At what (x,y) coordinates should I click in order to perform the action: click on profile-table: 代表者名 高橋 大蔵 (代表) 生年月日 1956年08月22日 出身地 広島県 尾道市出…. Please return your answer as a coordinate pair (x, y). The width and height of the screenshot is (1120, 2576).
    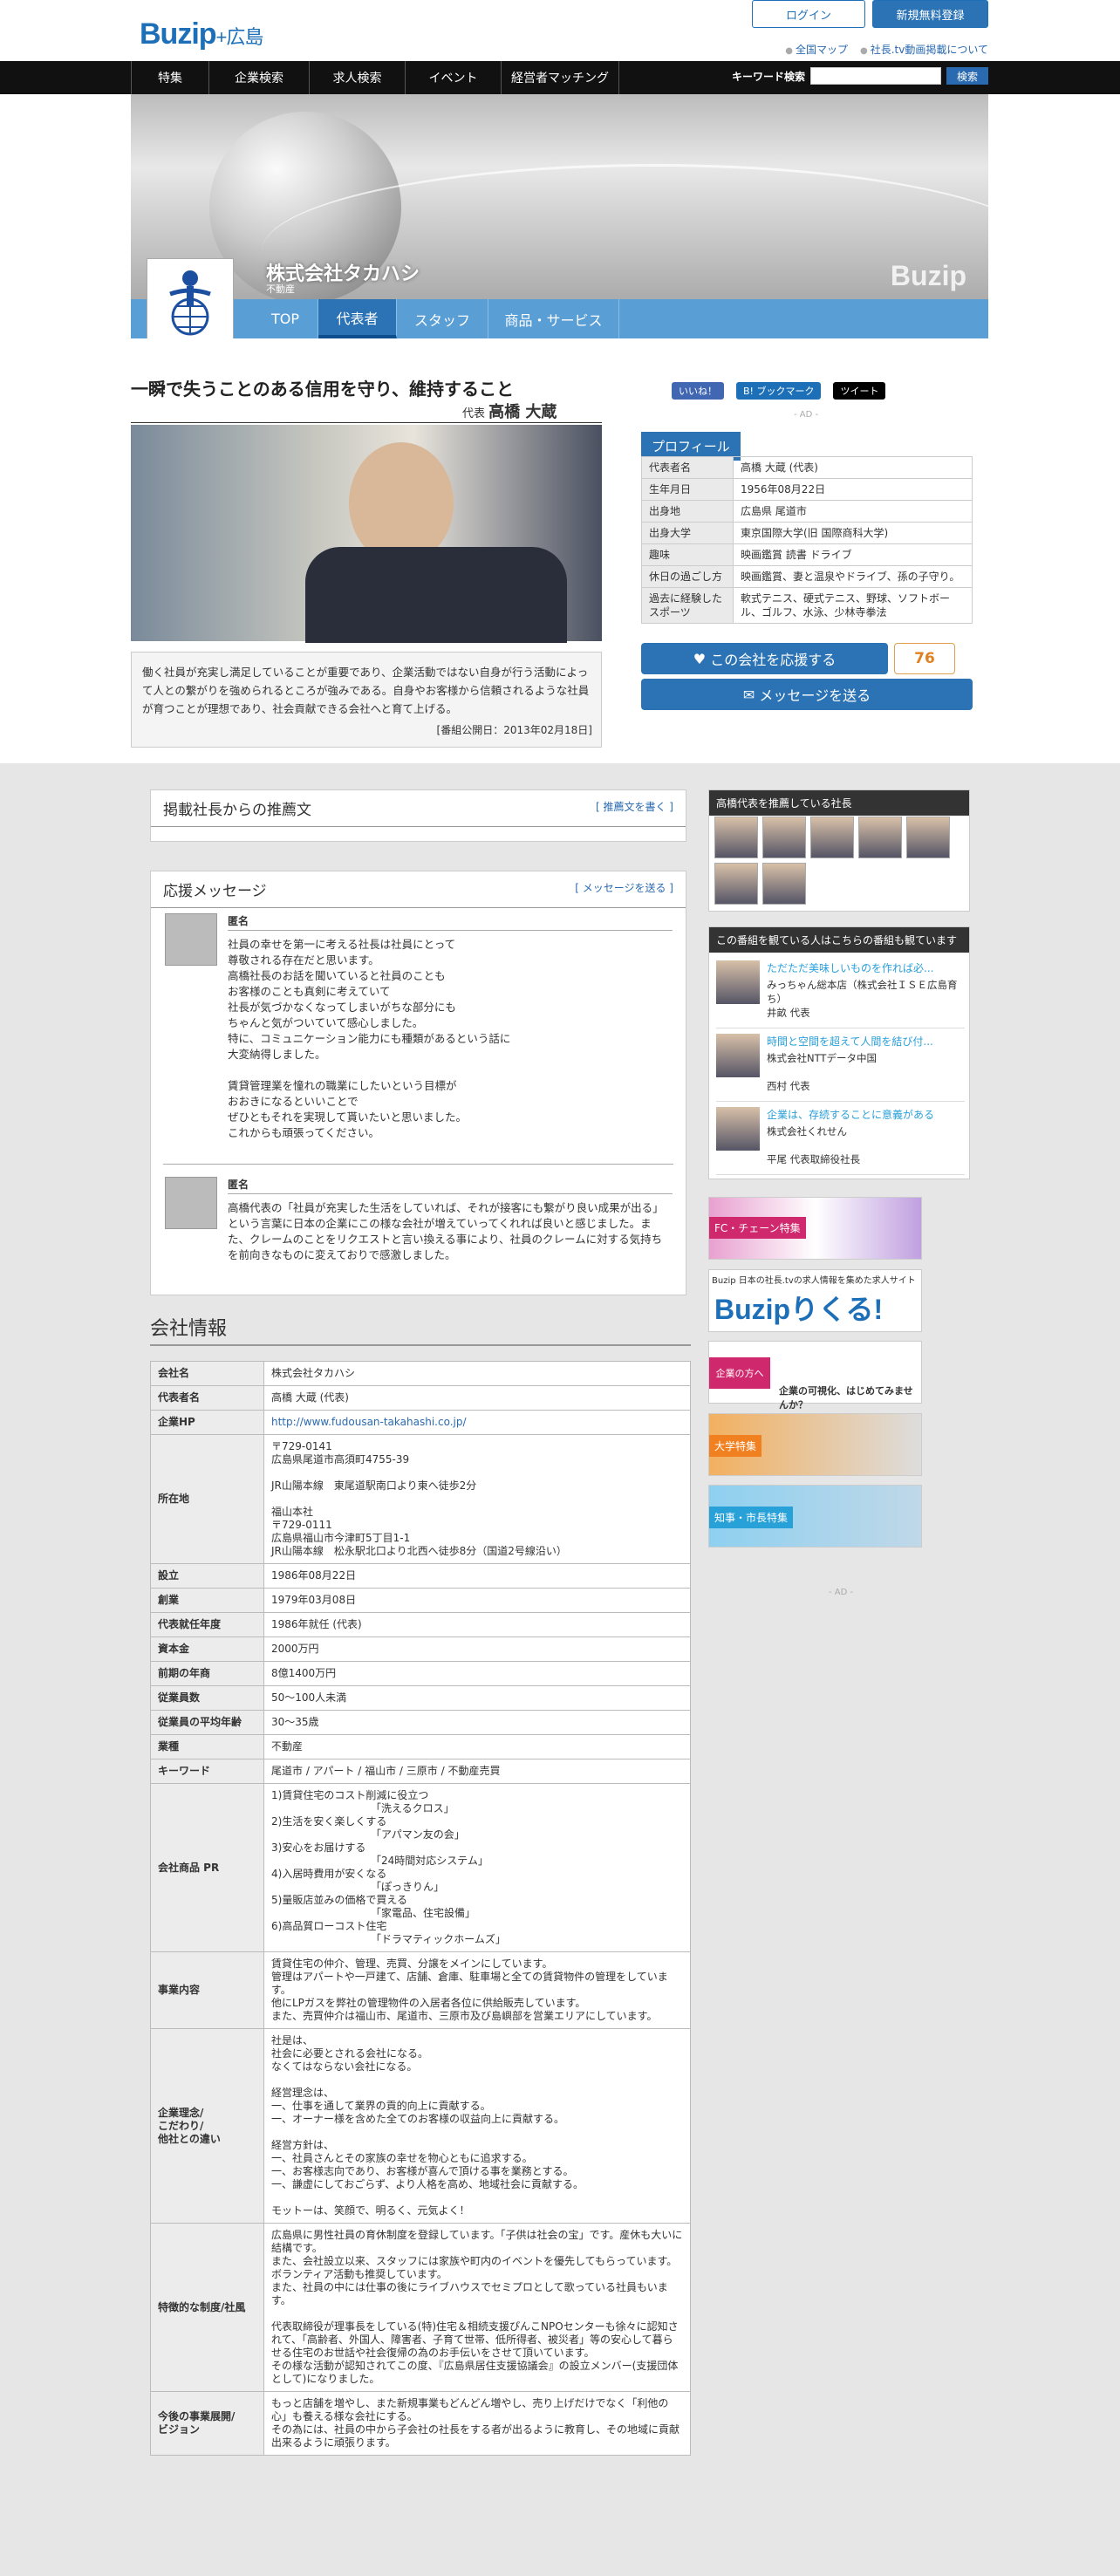
    Looking at the image, I should click on (807, 540).